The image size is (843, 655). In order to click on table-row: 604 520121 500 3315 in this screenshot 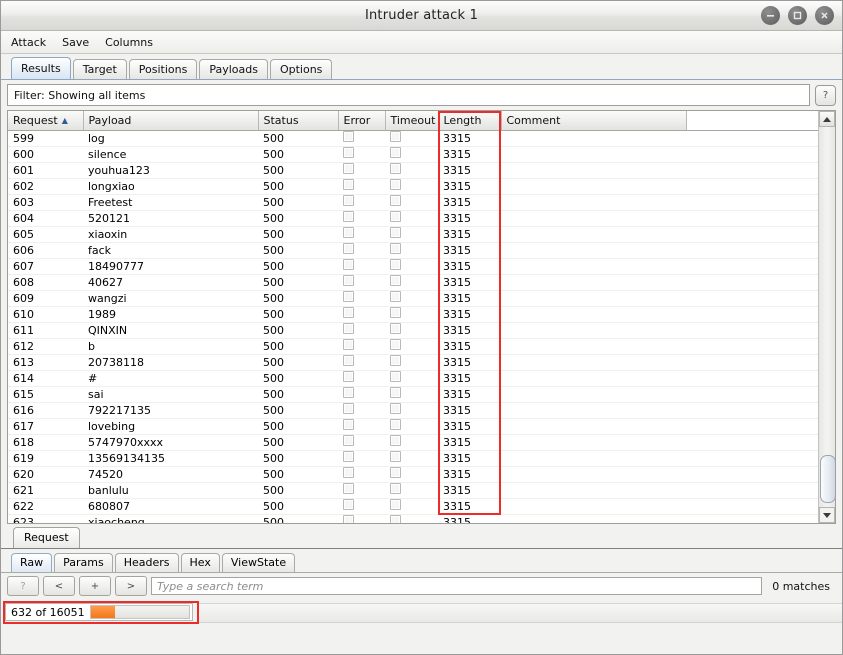, I will do `click(413, 218)`.